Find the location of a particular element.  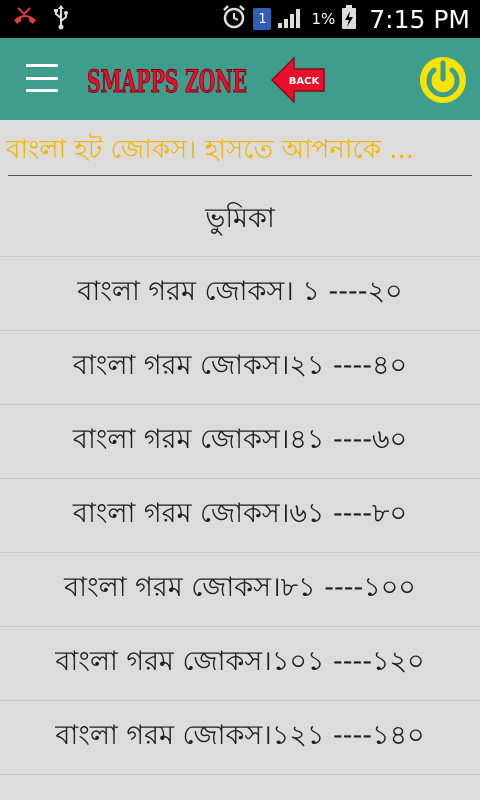

list-item-intro: ভুমিকা is located at coordinates (240, 220).